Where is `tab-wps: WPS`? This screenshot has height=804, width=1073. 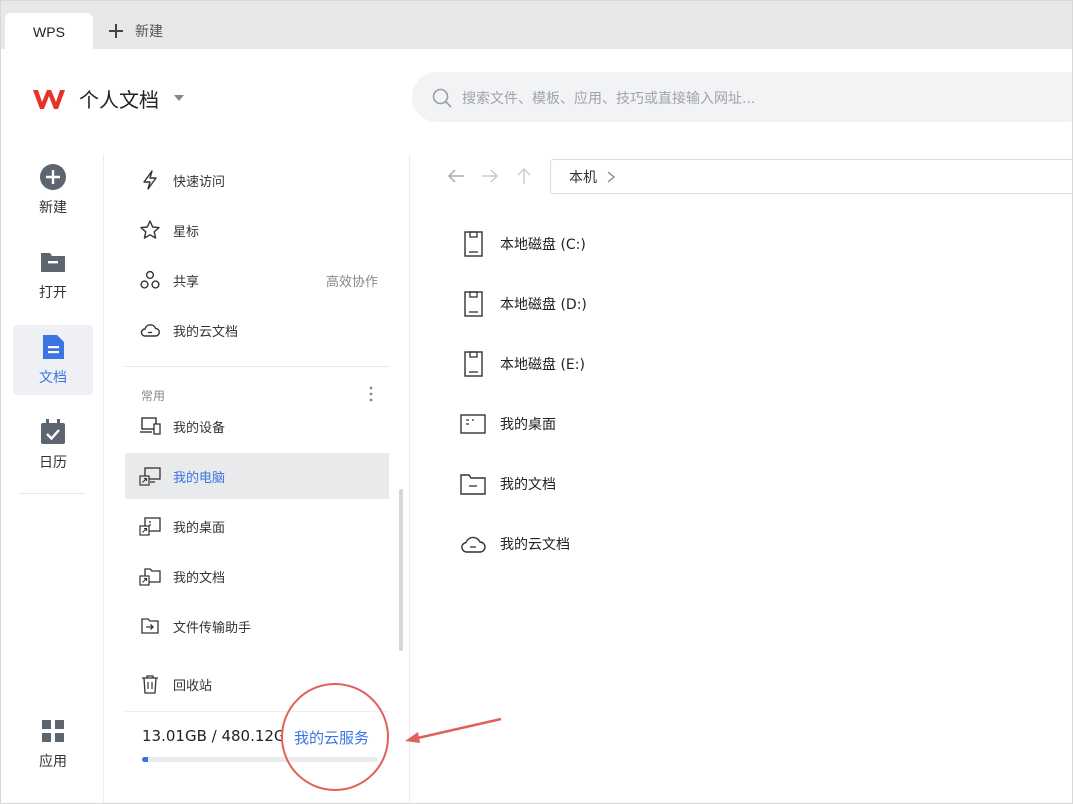
tab-wps: WPS is located at coordinates (49, 31).